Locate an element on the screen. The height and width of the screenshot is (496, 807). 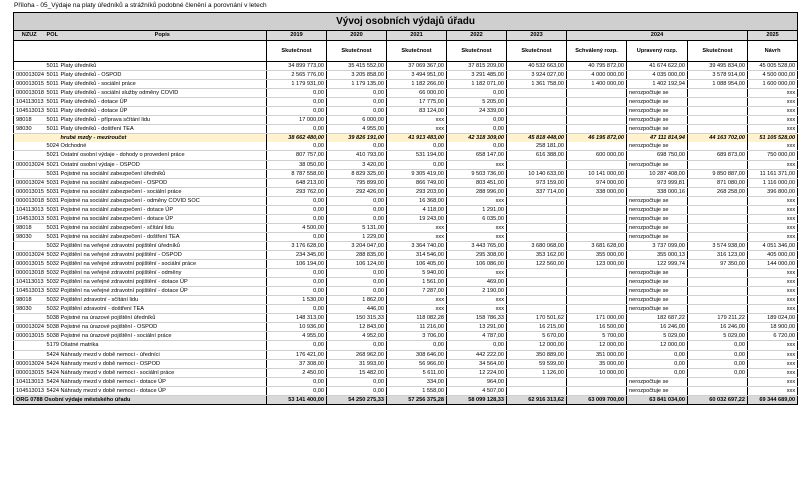
description-cell: Platy úředníků - sociální práce is located at coordinates (162, 84).